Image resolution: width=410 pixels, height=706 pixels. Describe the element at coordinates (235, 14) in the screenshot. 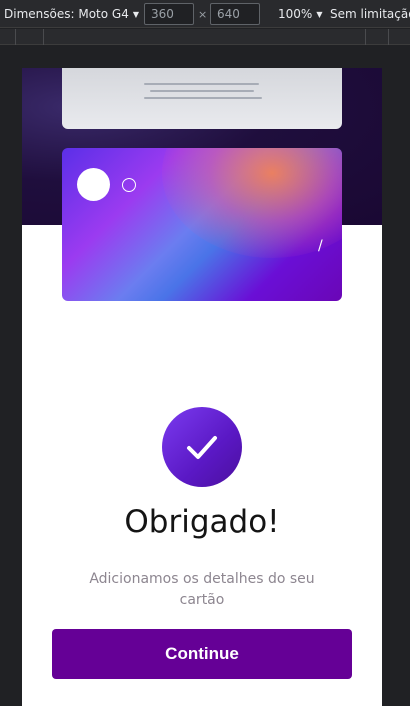

I see `height-input: 640` at that location.